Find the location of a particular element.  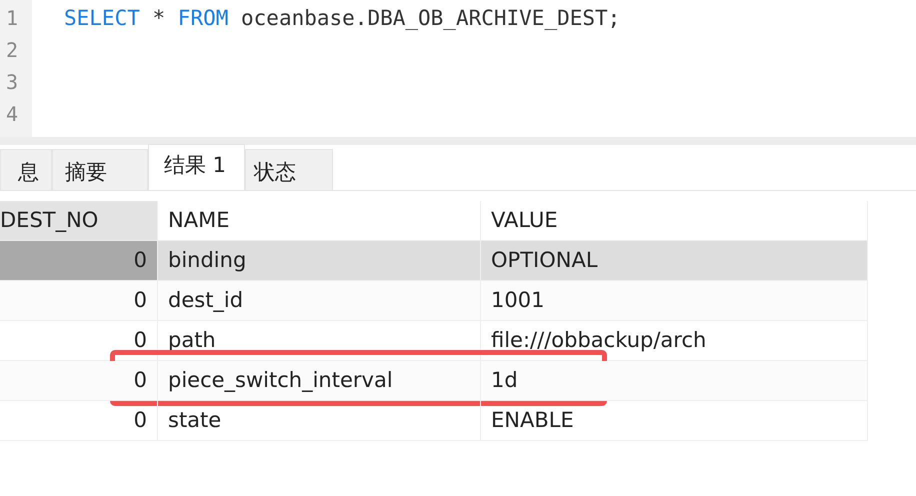

table-cell: state is located at coordinates (319, 420).